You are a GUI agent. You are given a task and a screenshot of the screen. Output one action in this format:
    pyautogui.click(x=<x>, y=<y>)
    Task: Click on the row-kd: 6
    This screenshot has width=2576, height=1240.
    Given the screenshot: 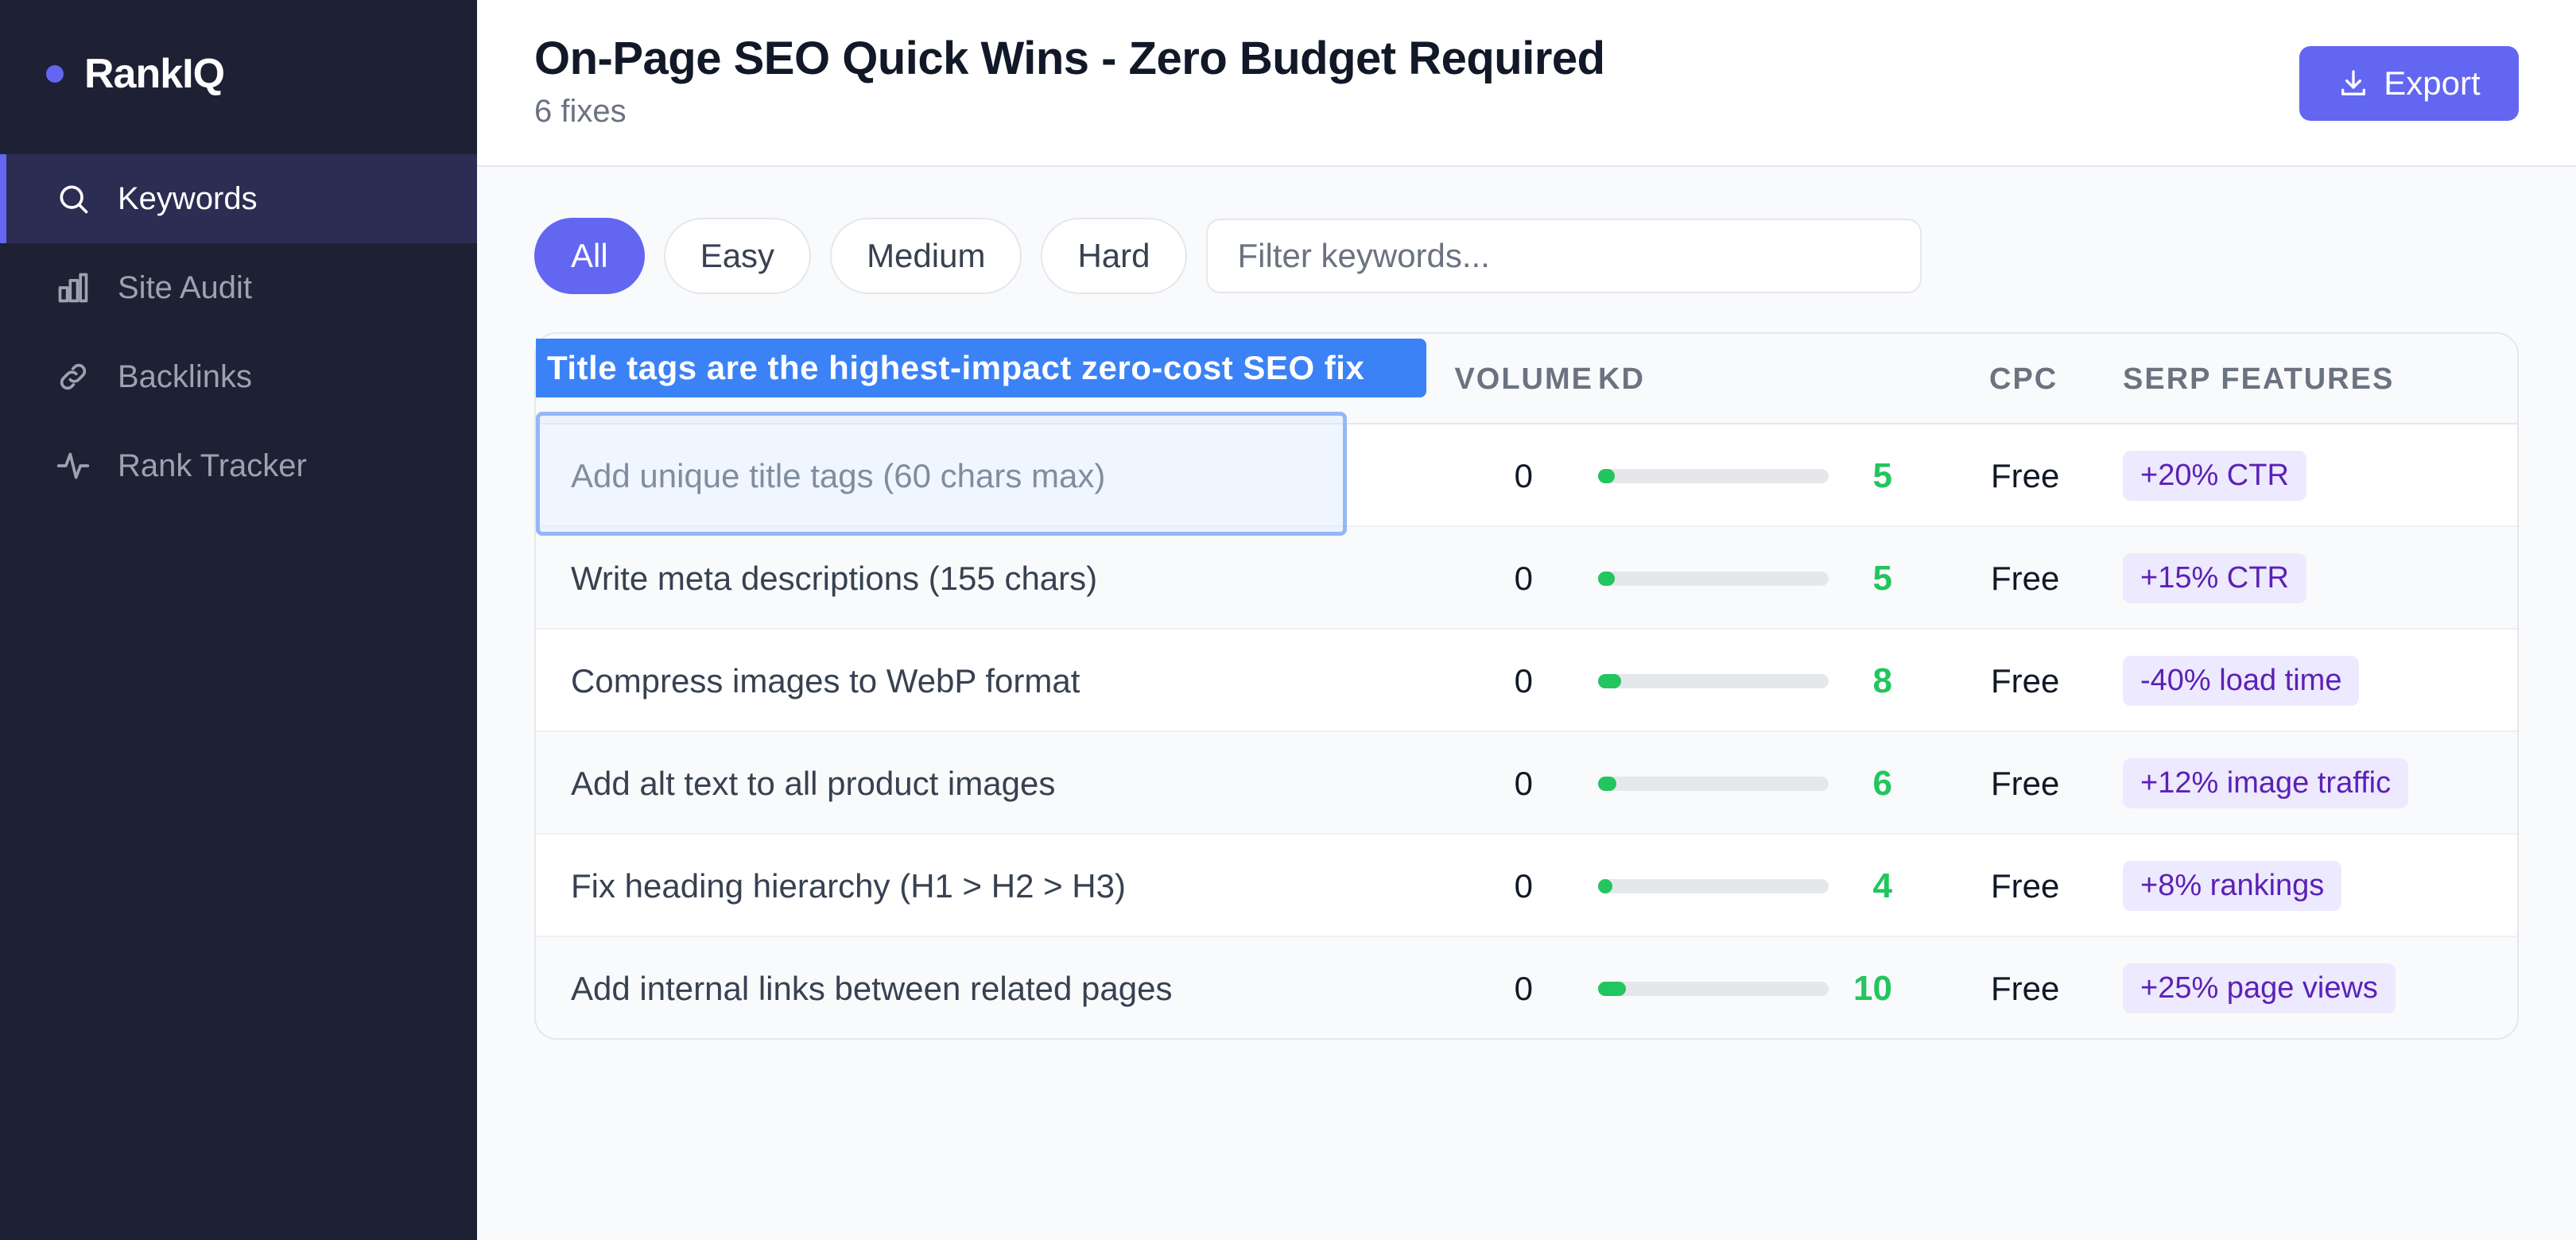 What is the action you would take?
    pyautogui.click(x=1882, y=783)
    